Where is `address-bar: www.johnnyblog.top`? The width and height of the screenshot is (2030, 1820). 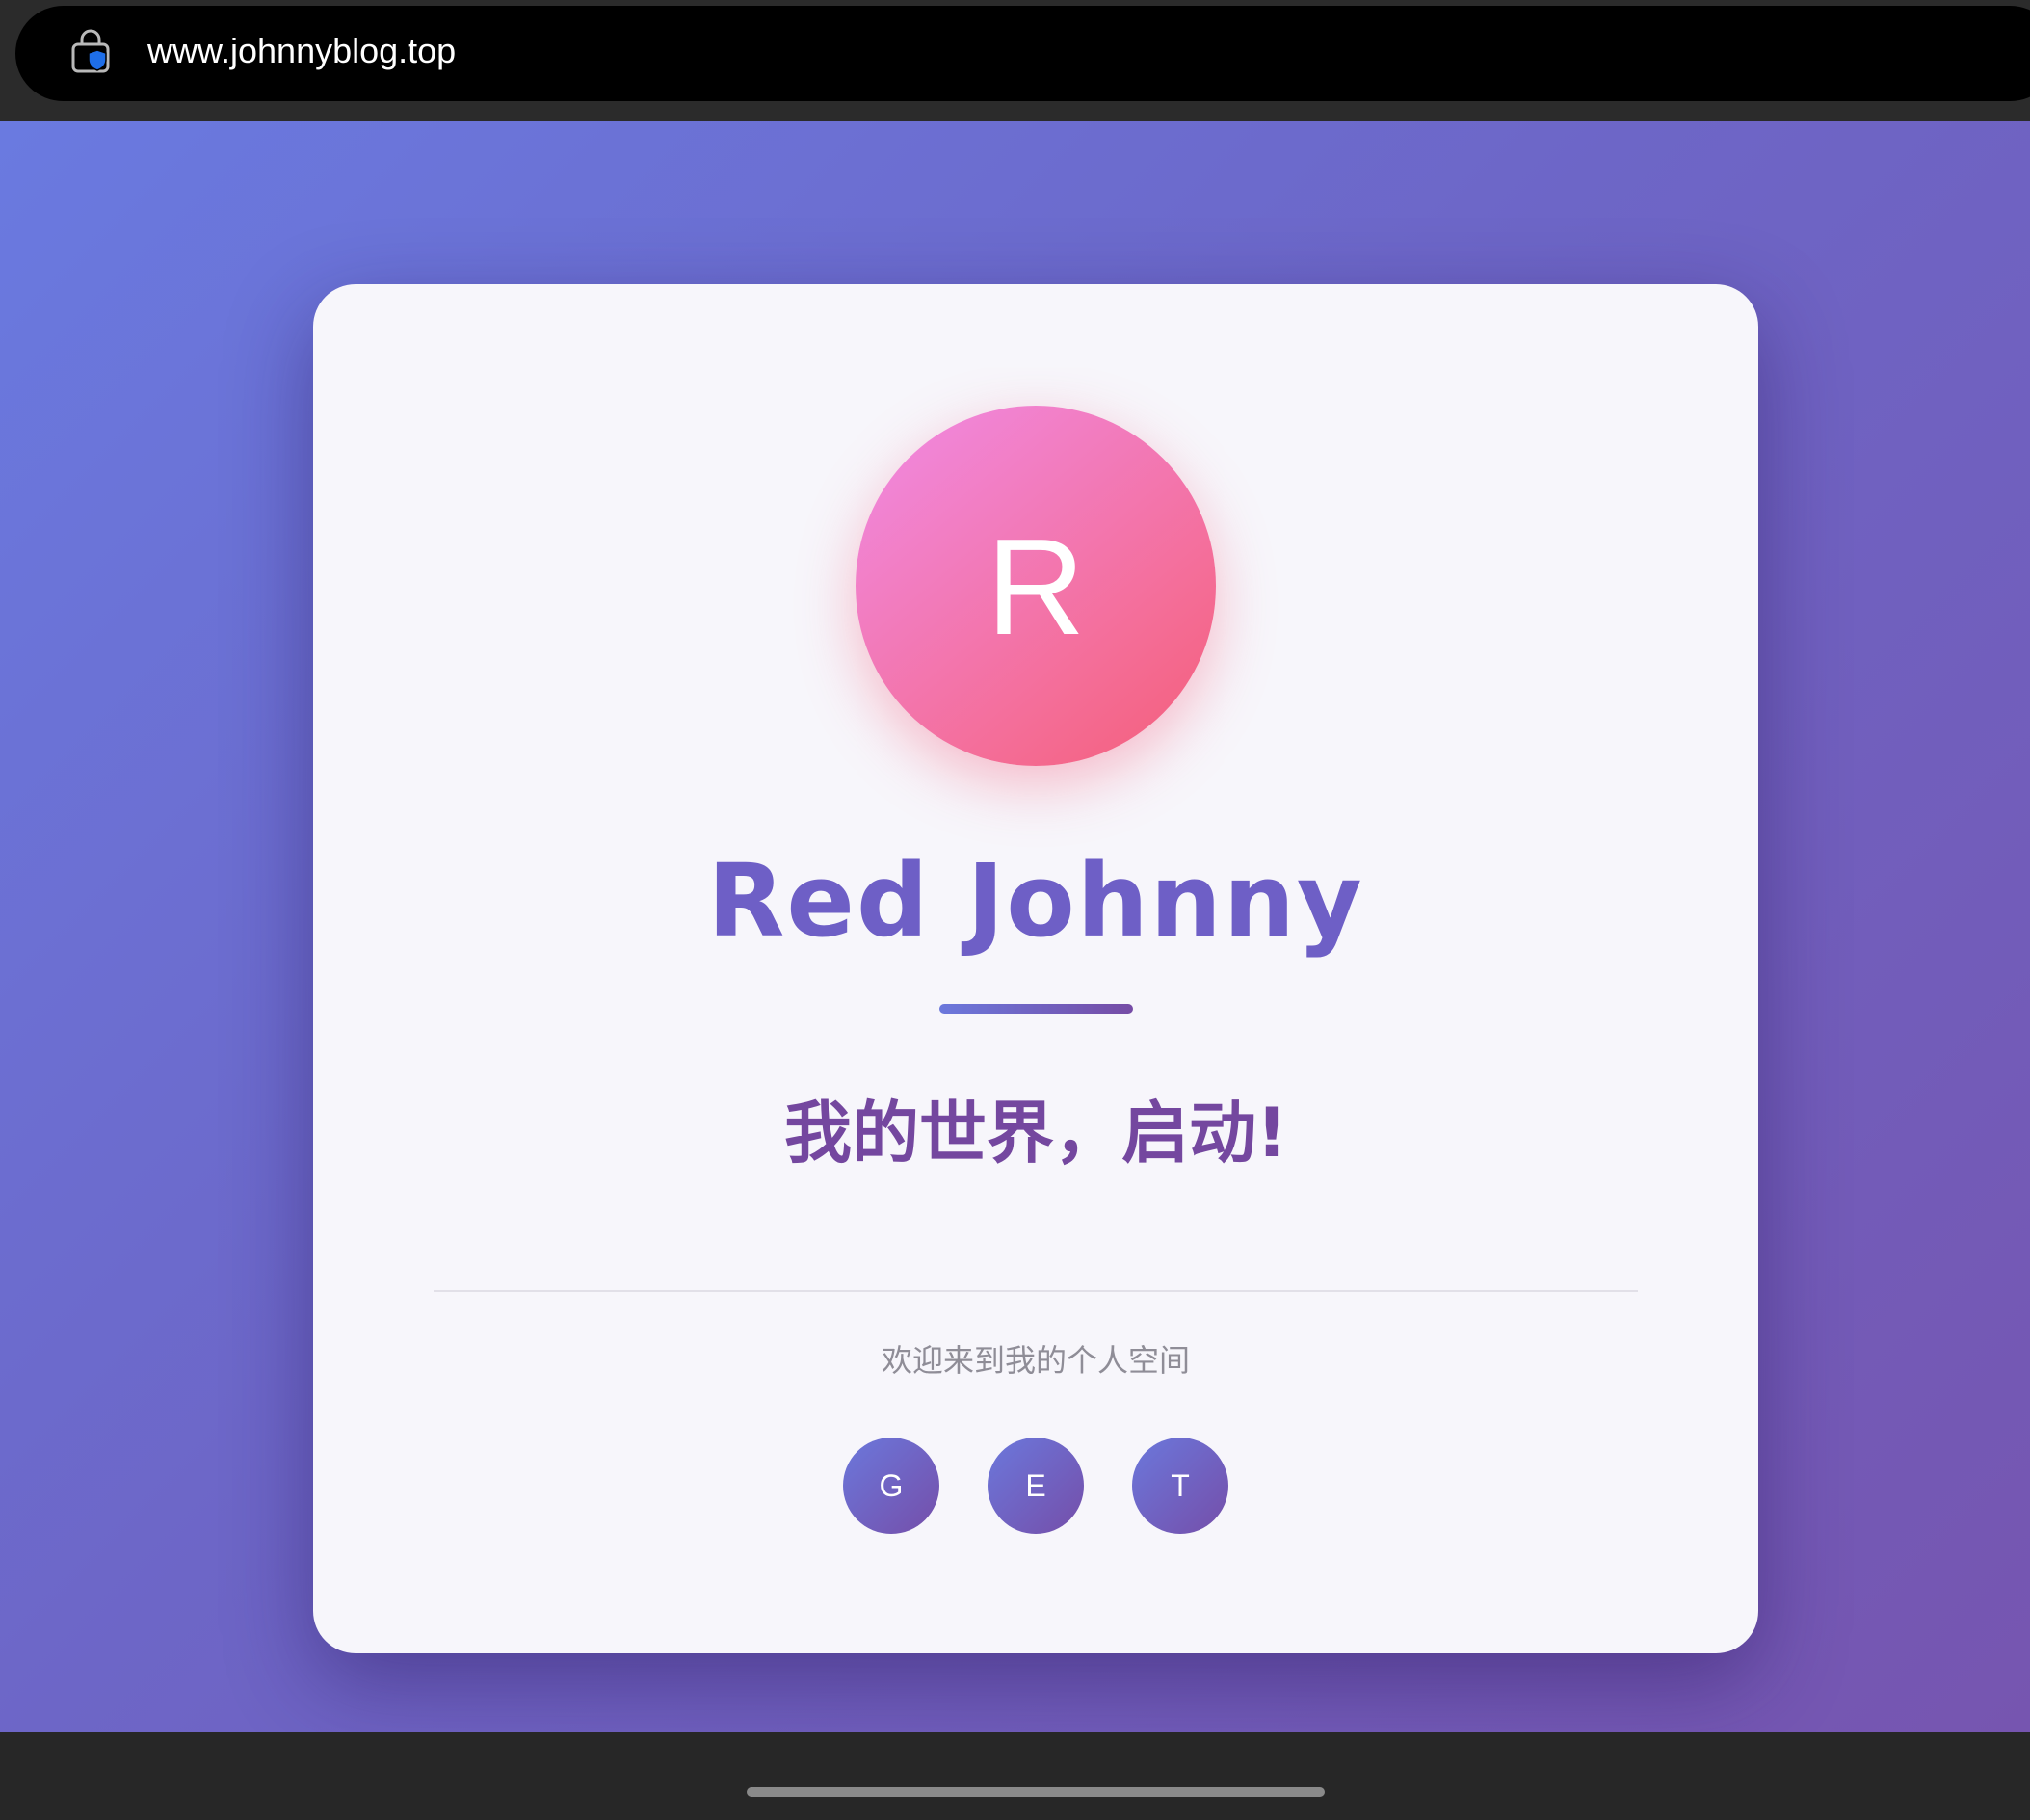
address-bar: www.johnnyblog.top is located at coordinates (1022, 54).